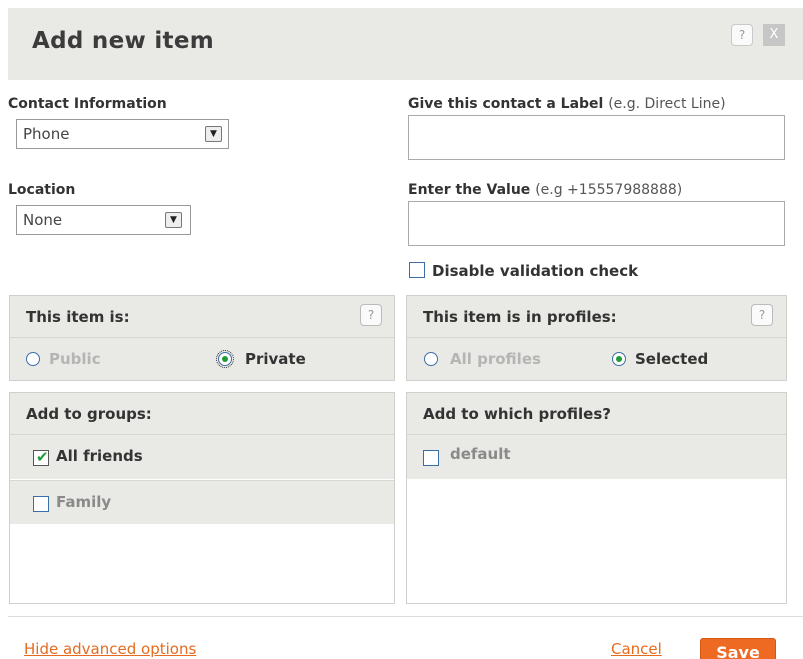 The image size is (803, 659). What do you see at coordinates (103, 220) in the screenshot?
I see `location-select: None ▼` at bounding box center [103, 220].